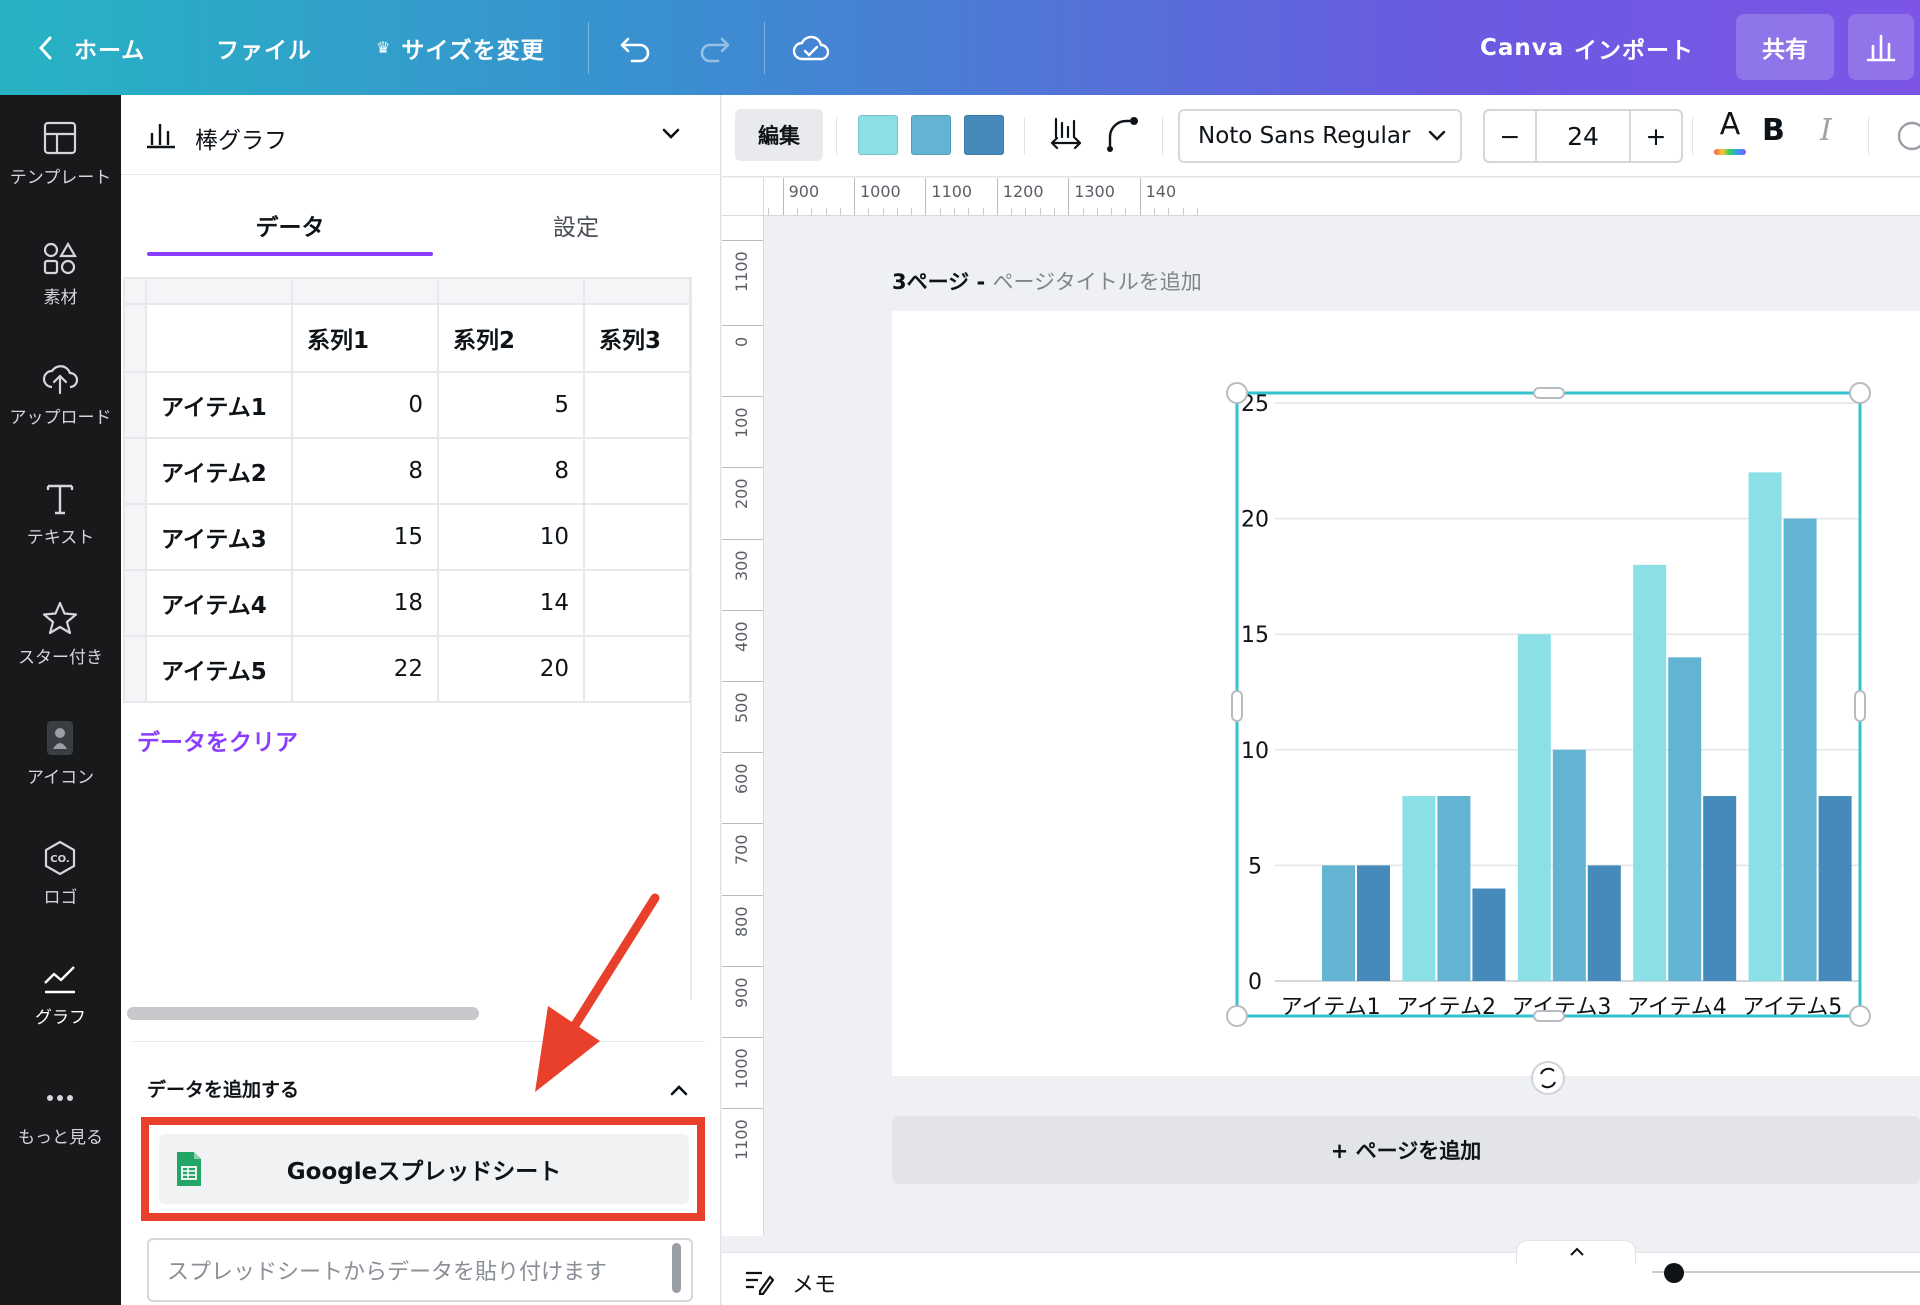 The image size is (1920, 1305). I want to click on zoom-slider-track, so click(1786, 1272).